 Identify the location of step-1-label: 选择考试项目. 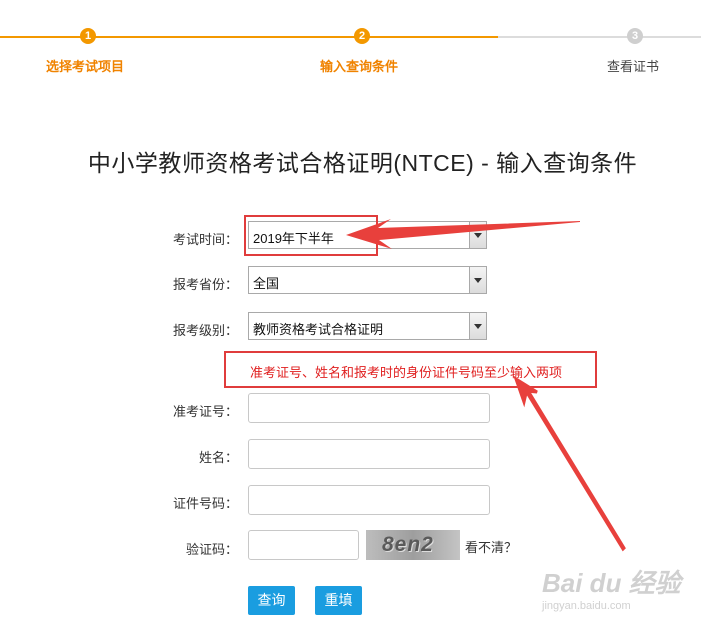
(85, 65).